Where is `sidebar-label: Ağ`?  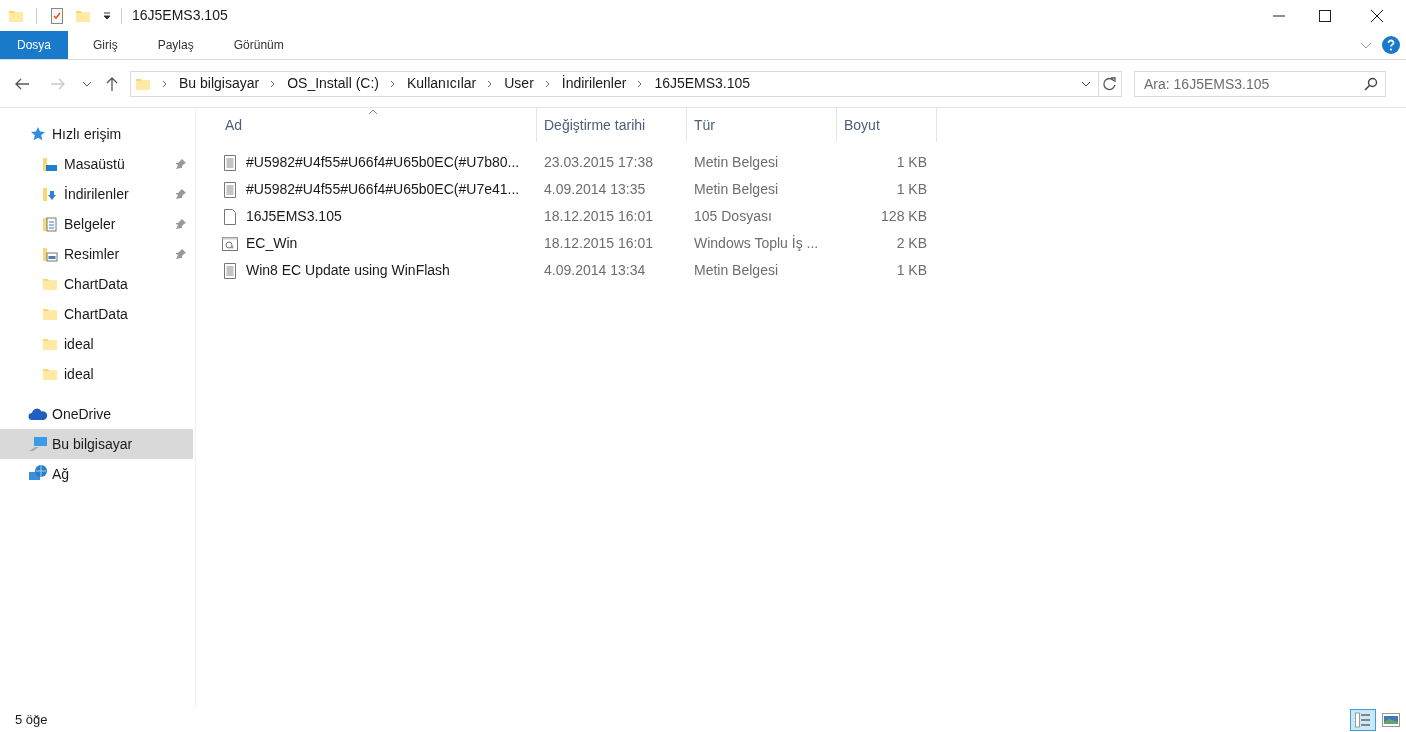
sidebar-label: Ağ is located at coordinates (61, 474).